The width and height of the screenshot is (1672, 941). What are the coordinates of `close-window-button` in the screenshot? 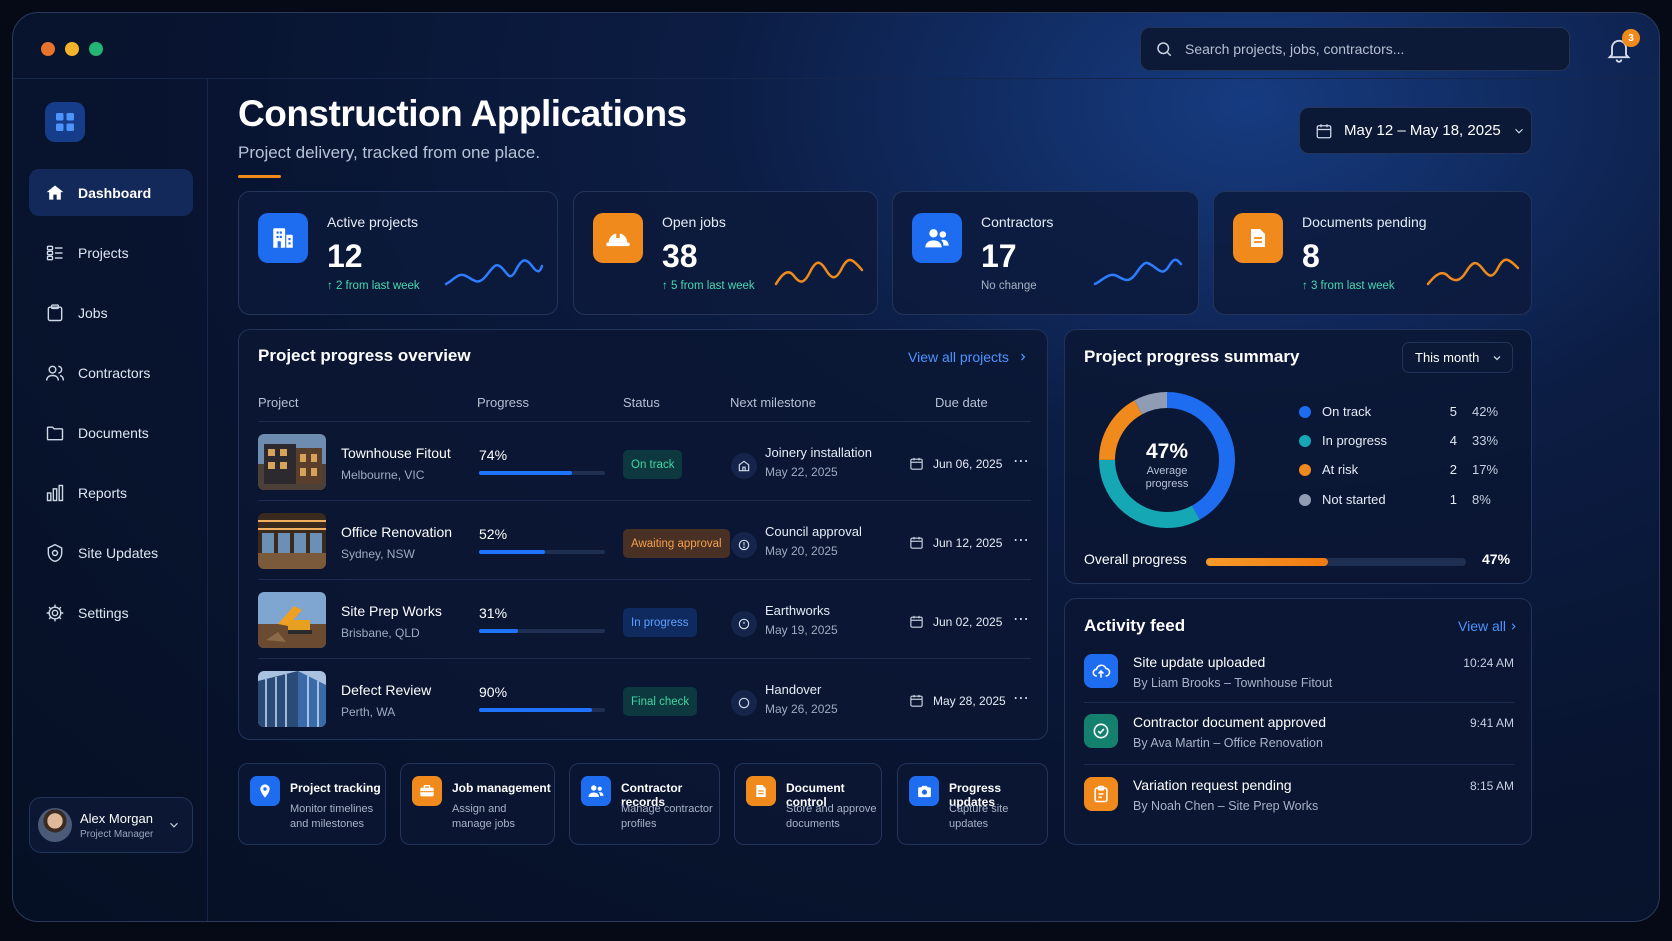 It's located at (48, 49).